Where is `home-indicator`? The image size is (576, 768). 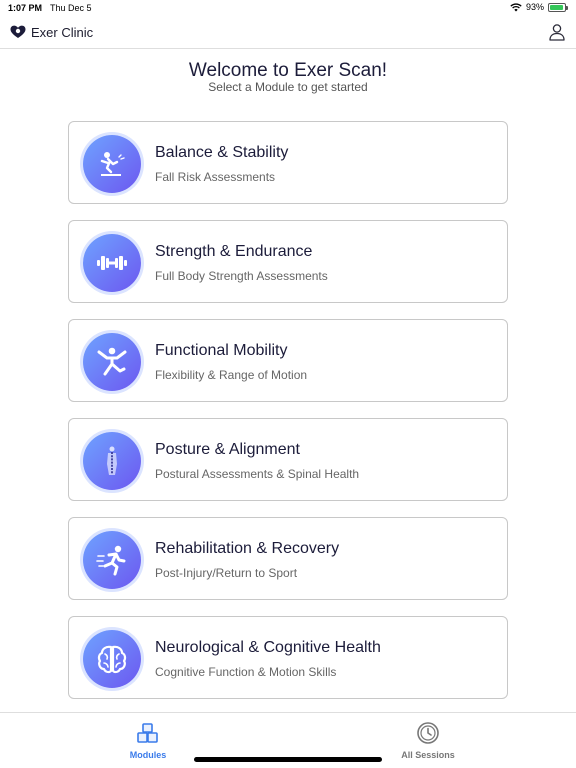 home-indicator is located at coordinates (288, 759).